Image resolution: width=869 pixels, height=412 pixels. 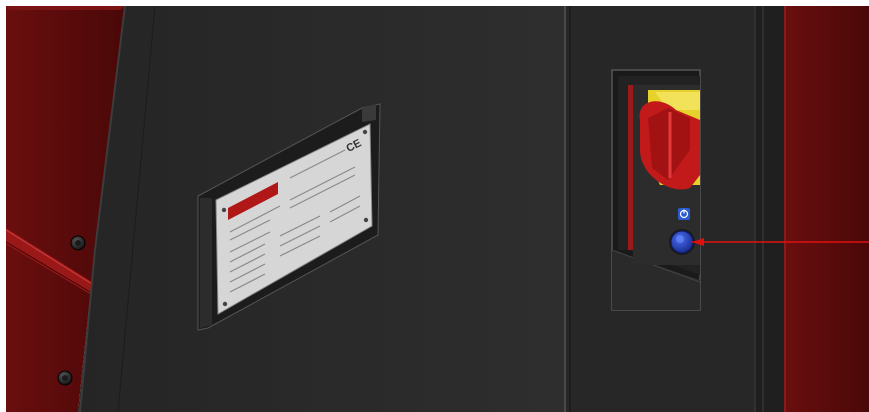 What do you see at coordinates (65, 378) in the screenshot?
I see `bolt-lower` at bounding box center [65, 378].